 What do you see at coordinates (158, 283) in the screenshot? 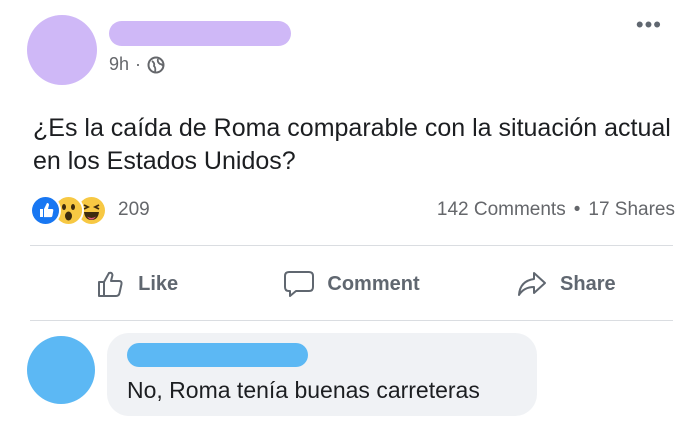
I see `like-label: Like` at bounding box center [158, 283].